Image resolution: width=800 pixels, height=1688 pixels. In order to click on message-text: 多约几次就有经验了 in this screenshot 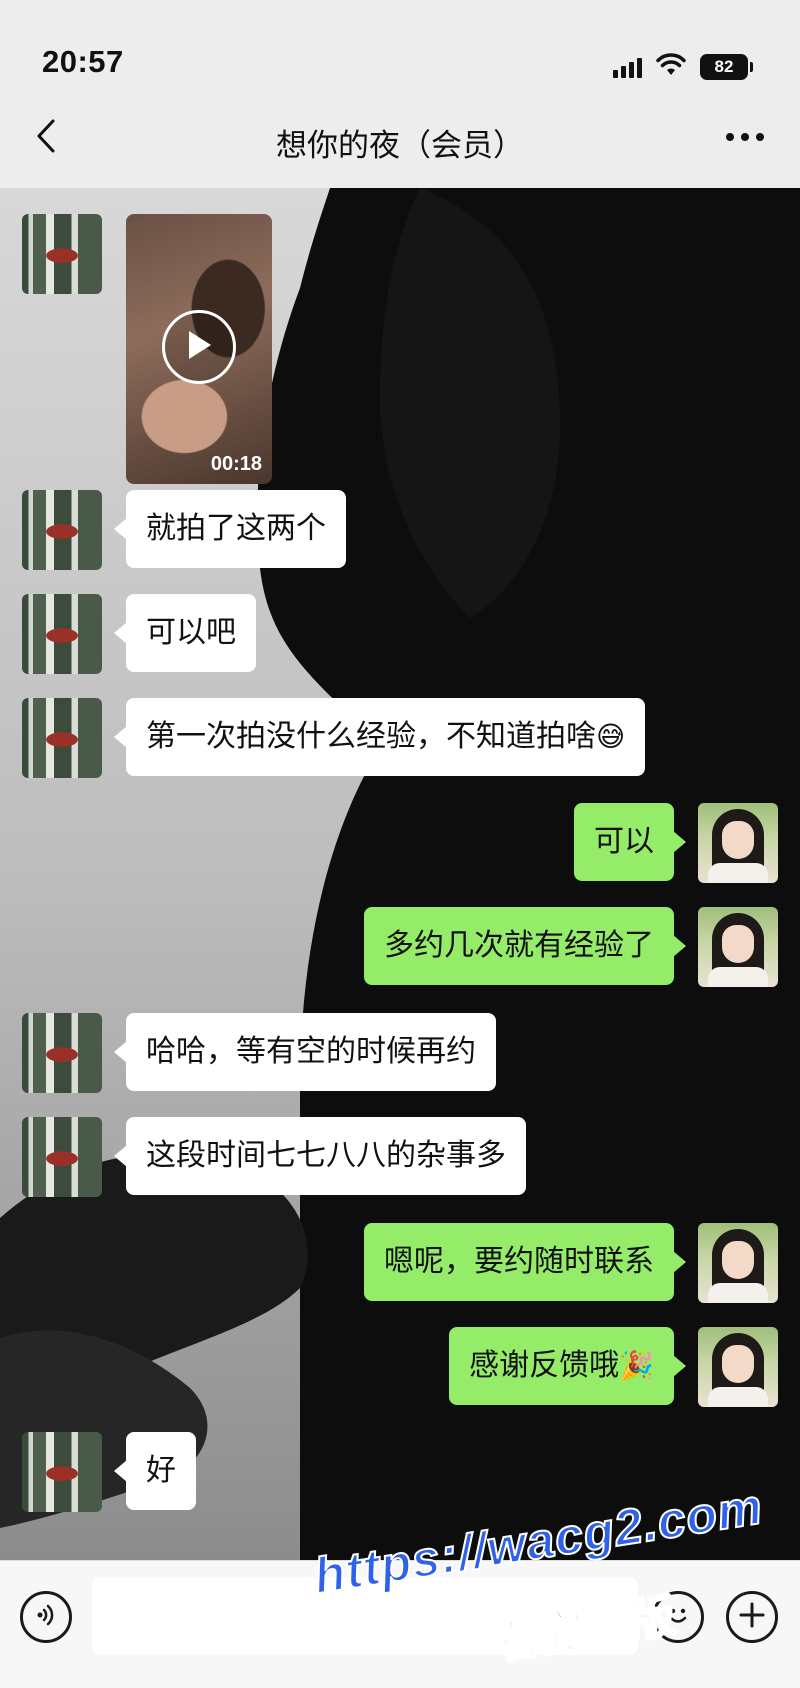, I will do `click(519, 945)`.